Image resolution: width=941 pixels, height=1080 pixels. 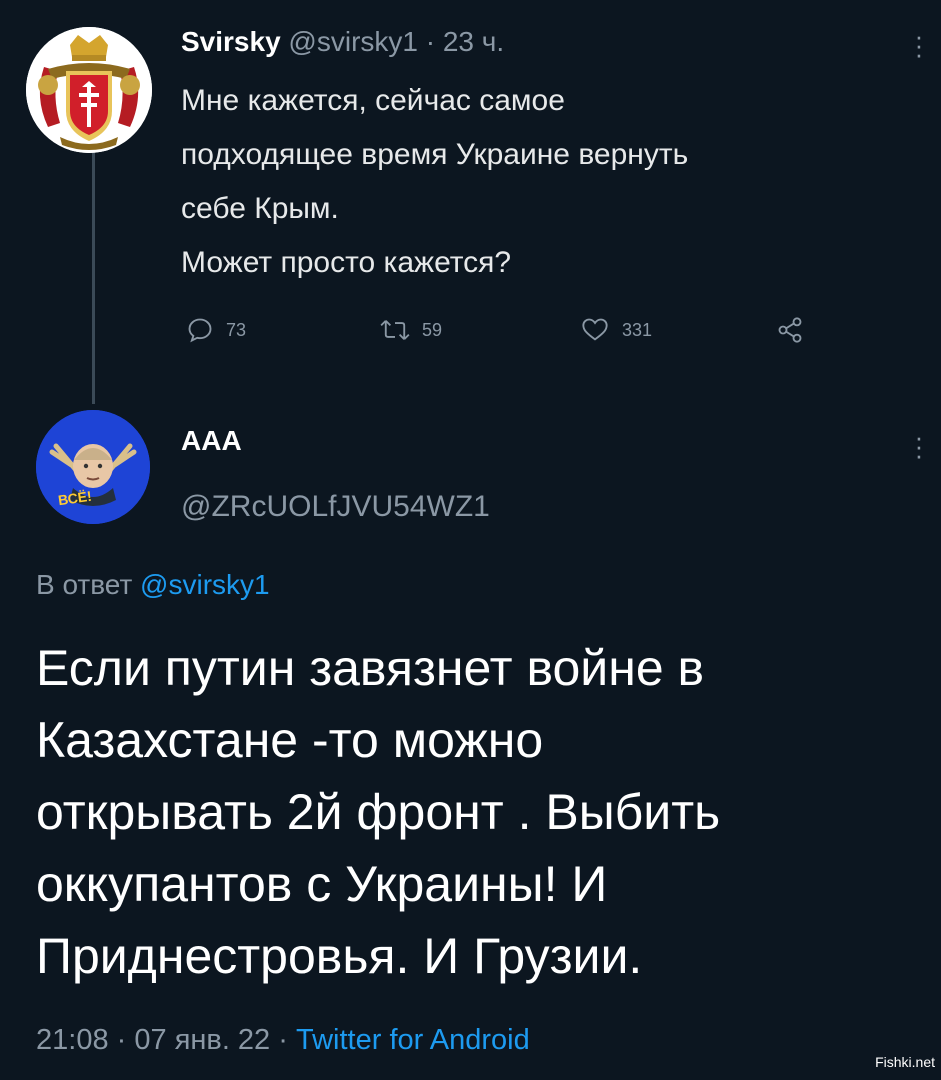 I want to click on reply-icon, so click(x=200, y=330).